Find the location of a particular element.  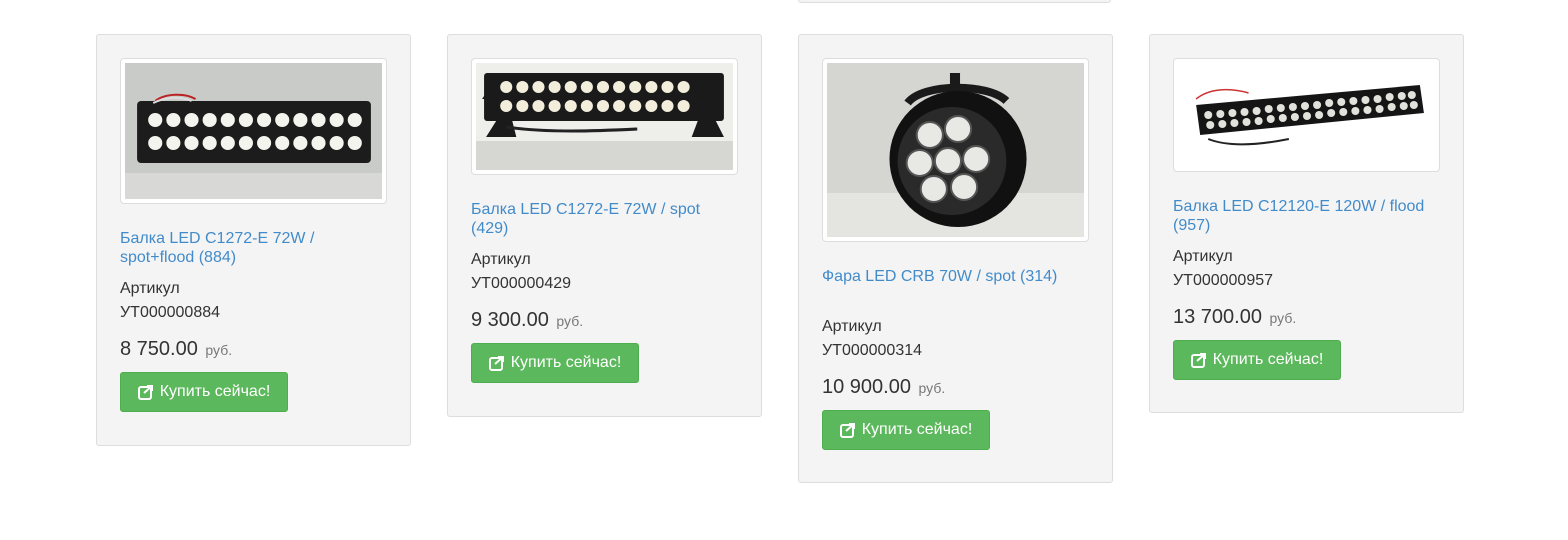

product-title-link: Балка LED C1272-E 72W / spot (429) is located at coordinates (606, 219).